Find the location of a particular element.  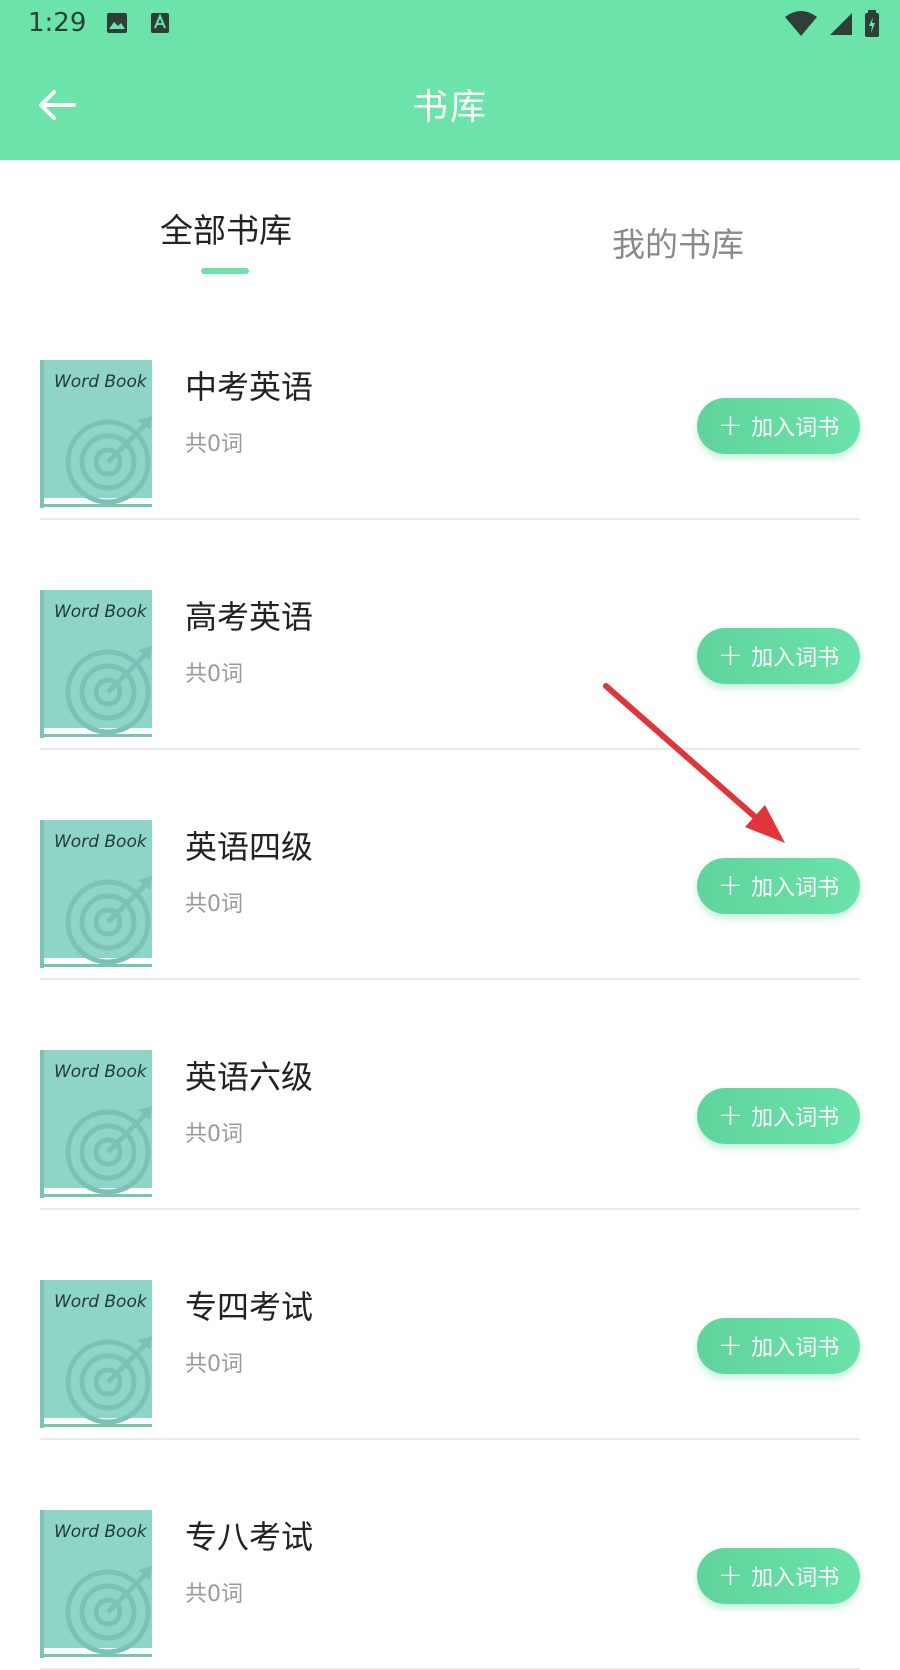

status-right-icons is located at coordinates (832, 24).